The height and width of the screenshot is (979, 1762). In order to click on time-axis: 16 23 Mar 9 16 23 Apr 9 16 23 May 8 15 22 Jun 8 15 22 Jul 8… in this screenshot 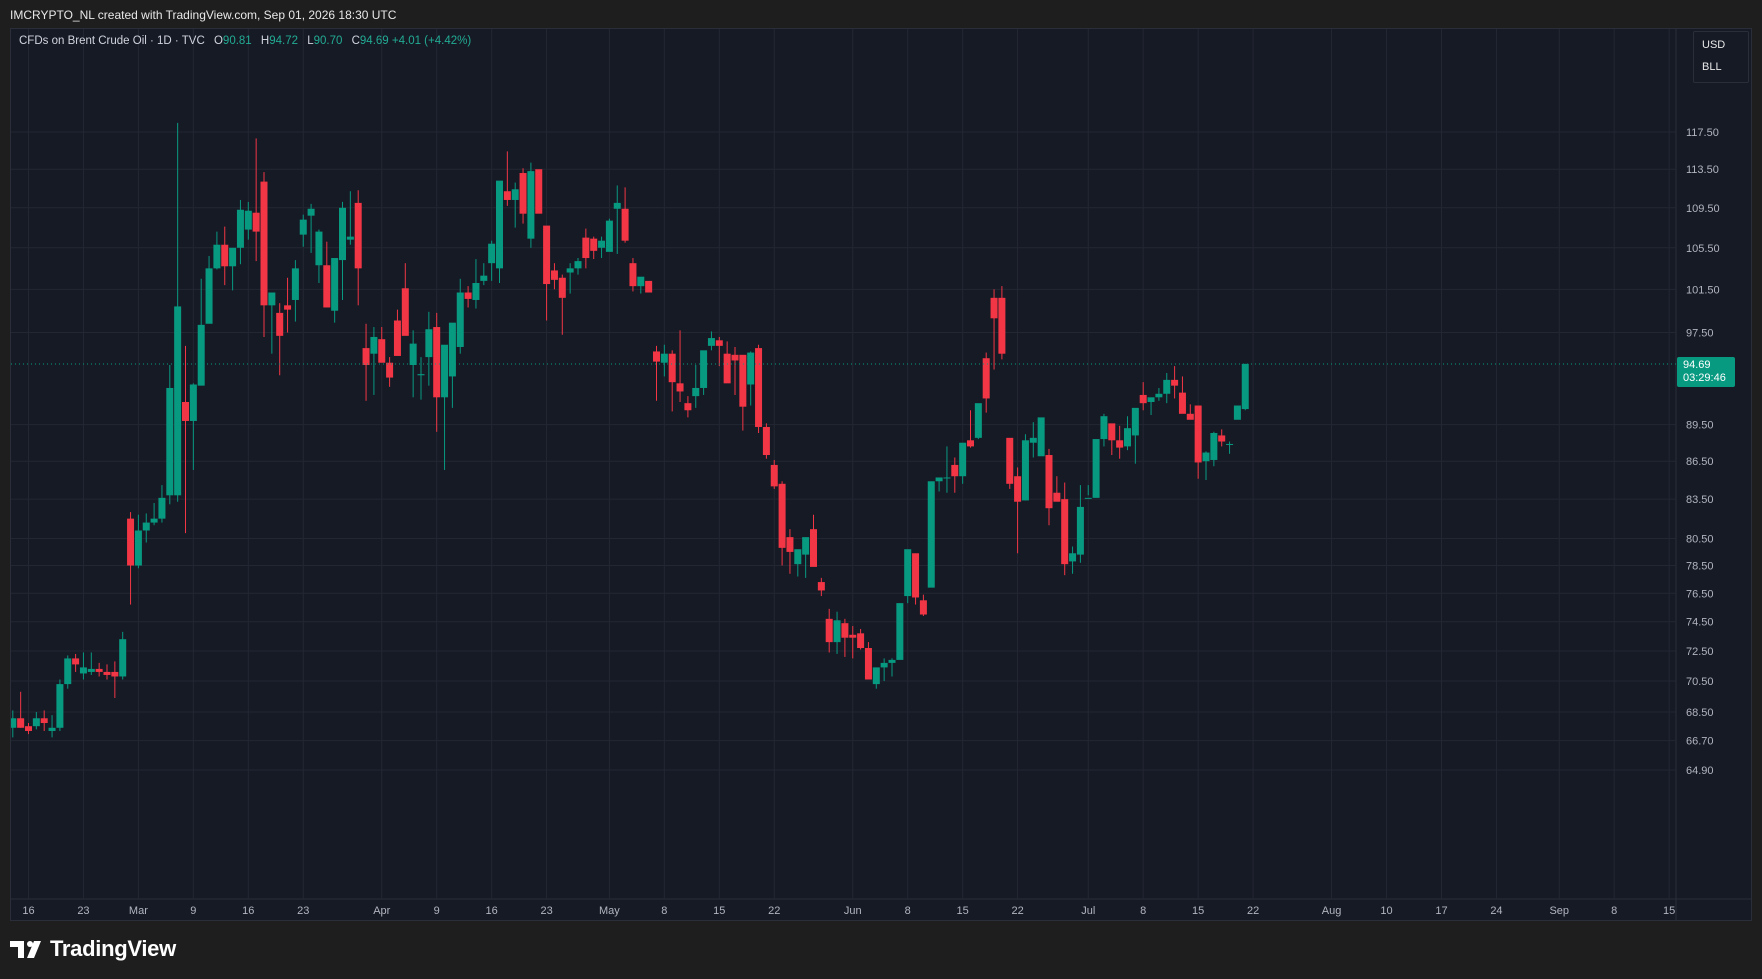, I will do `click(848, 911)`.